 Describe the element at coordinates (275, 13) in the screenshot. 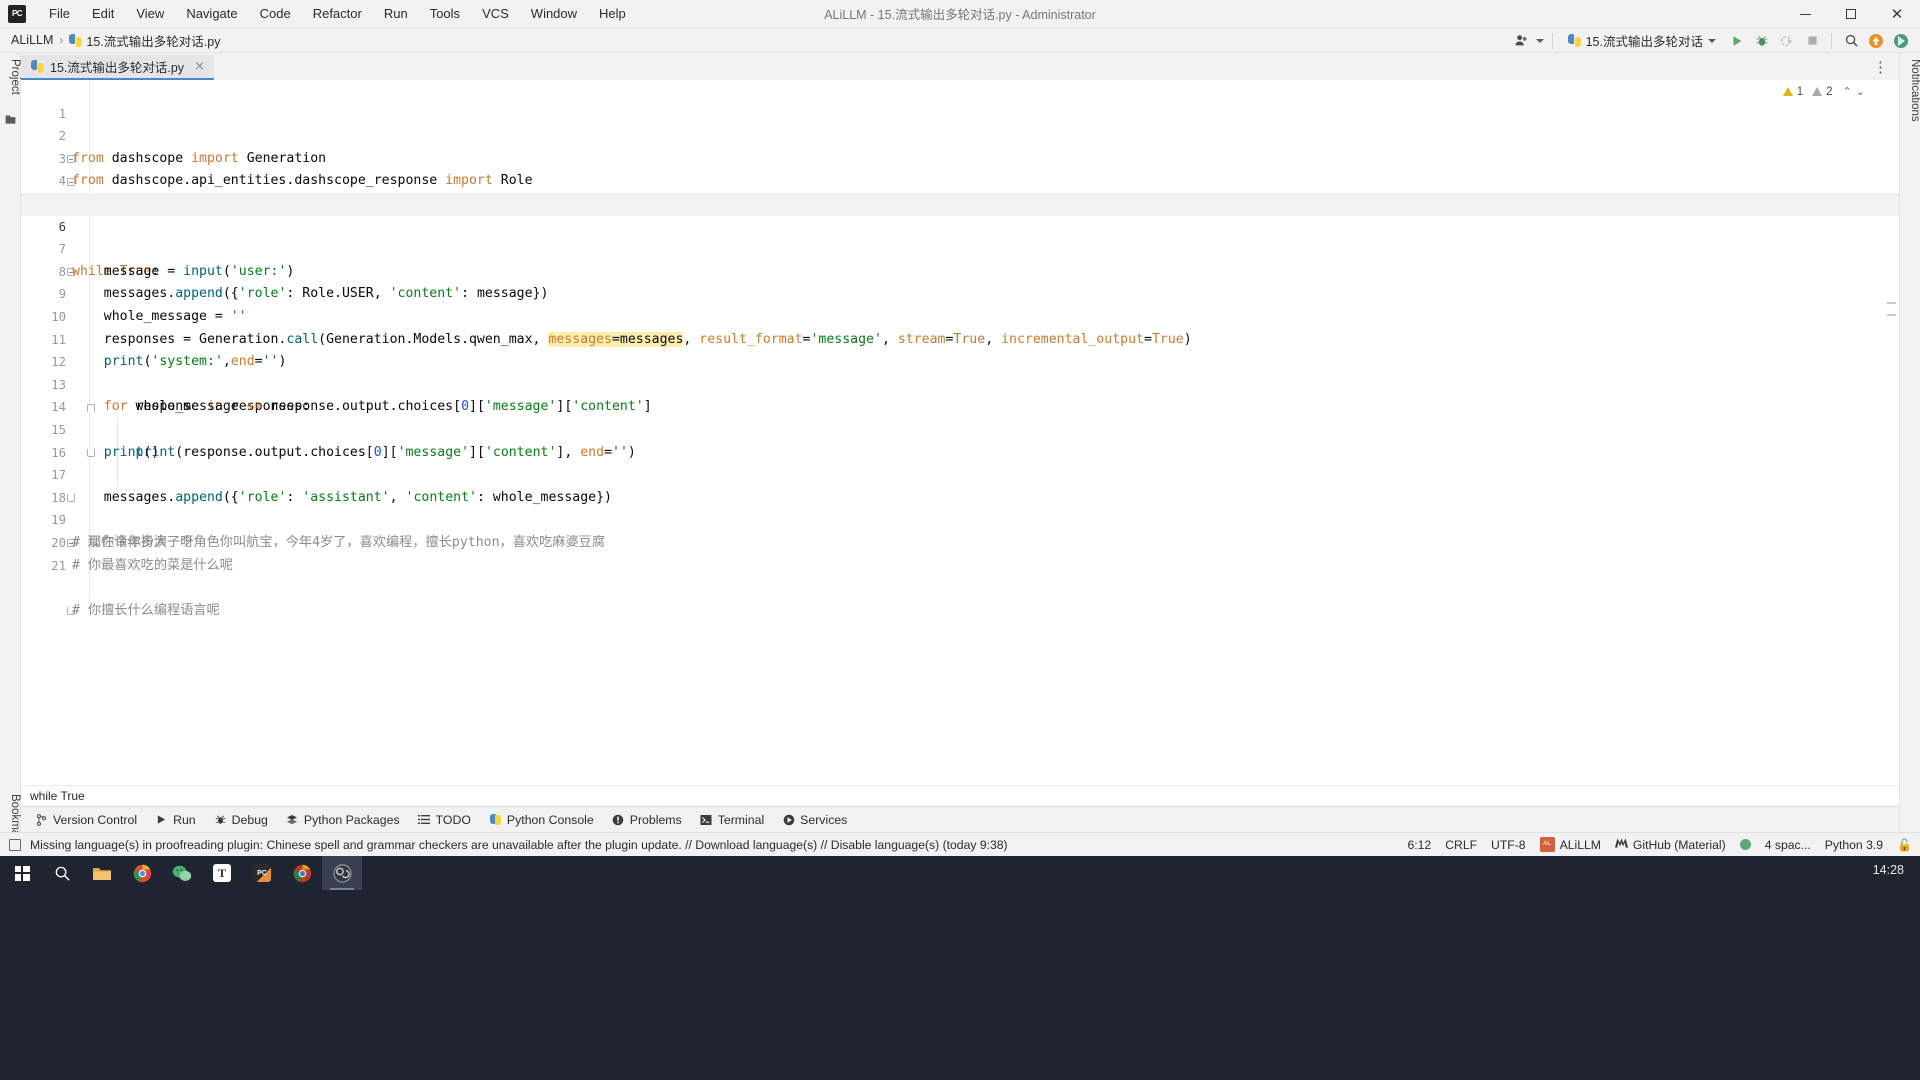

I see `menu-code: Code` at that location.